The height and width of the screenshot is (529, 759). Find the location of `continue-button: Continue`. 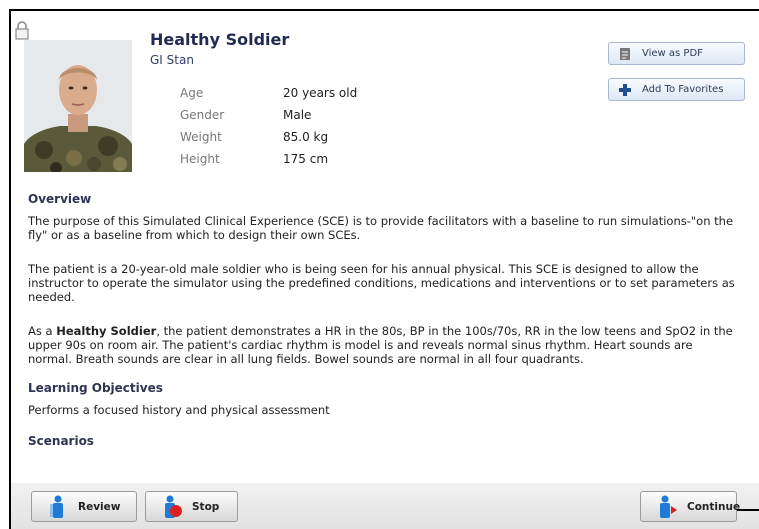

continue-button: Continue is located at coordinates (690, 506).